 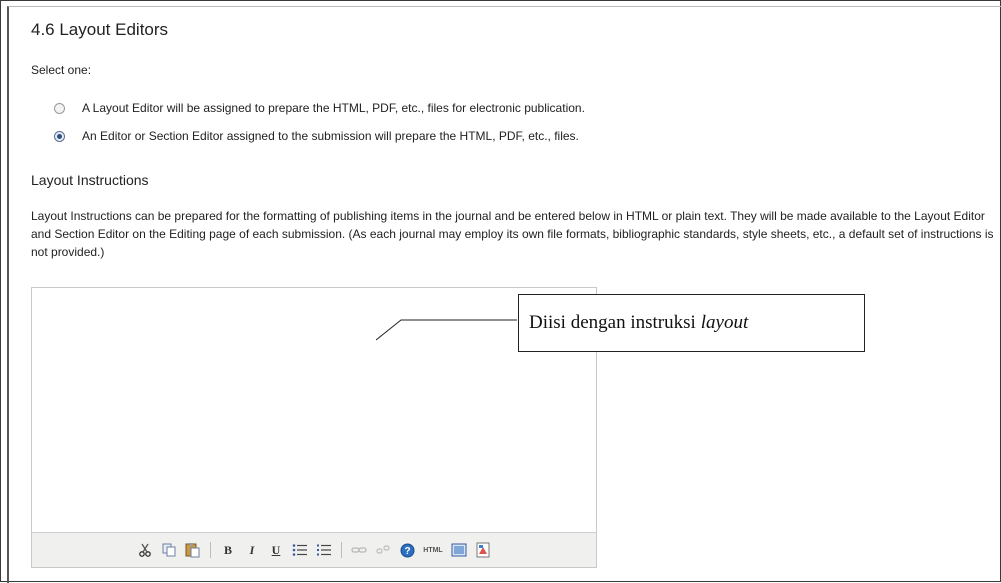 I want to click on callout-pointer-line, so click(x=446, y=330).